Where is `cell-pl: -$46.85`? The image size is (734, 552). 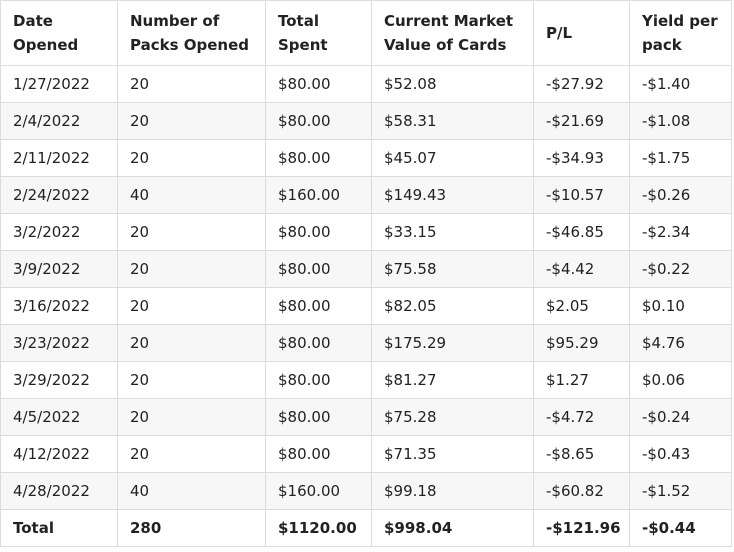
cell-pl: -$46.85 is located at coordinates (581, 232).